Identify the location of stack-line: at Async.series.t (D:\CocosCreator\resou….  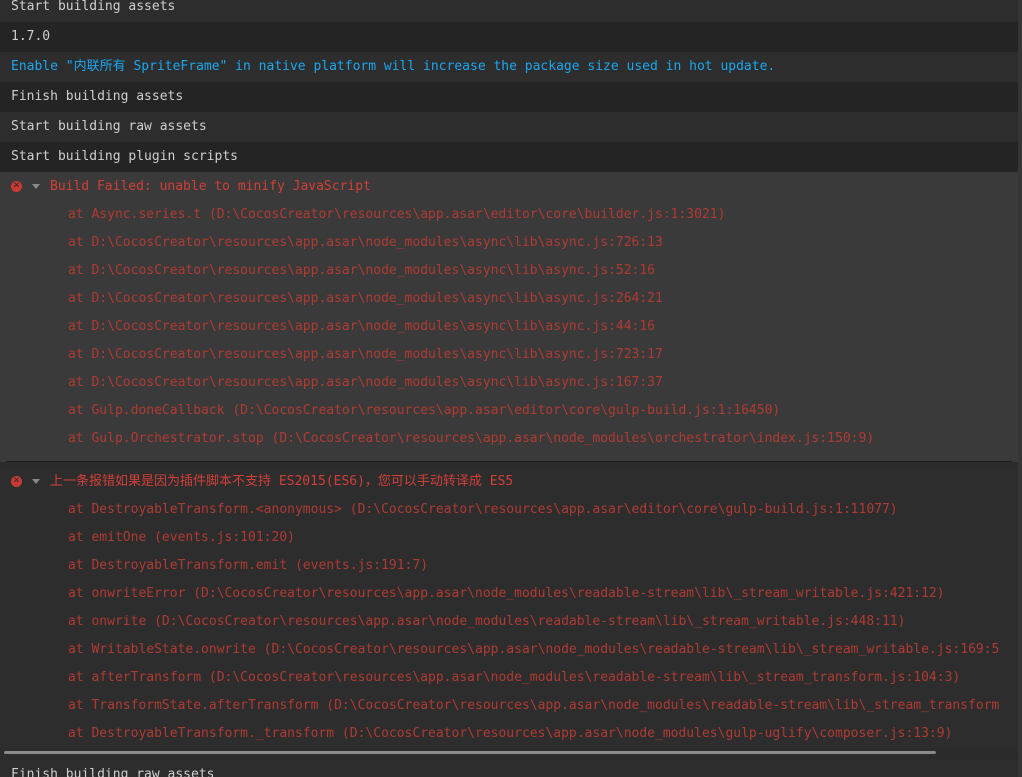
(397, 214).